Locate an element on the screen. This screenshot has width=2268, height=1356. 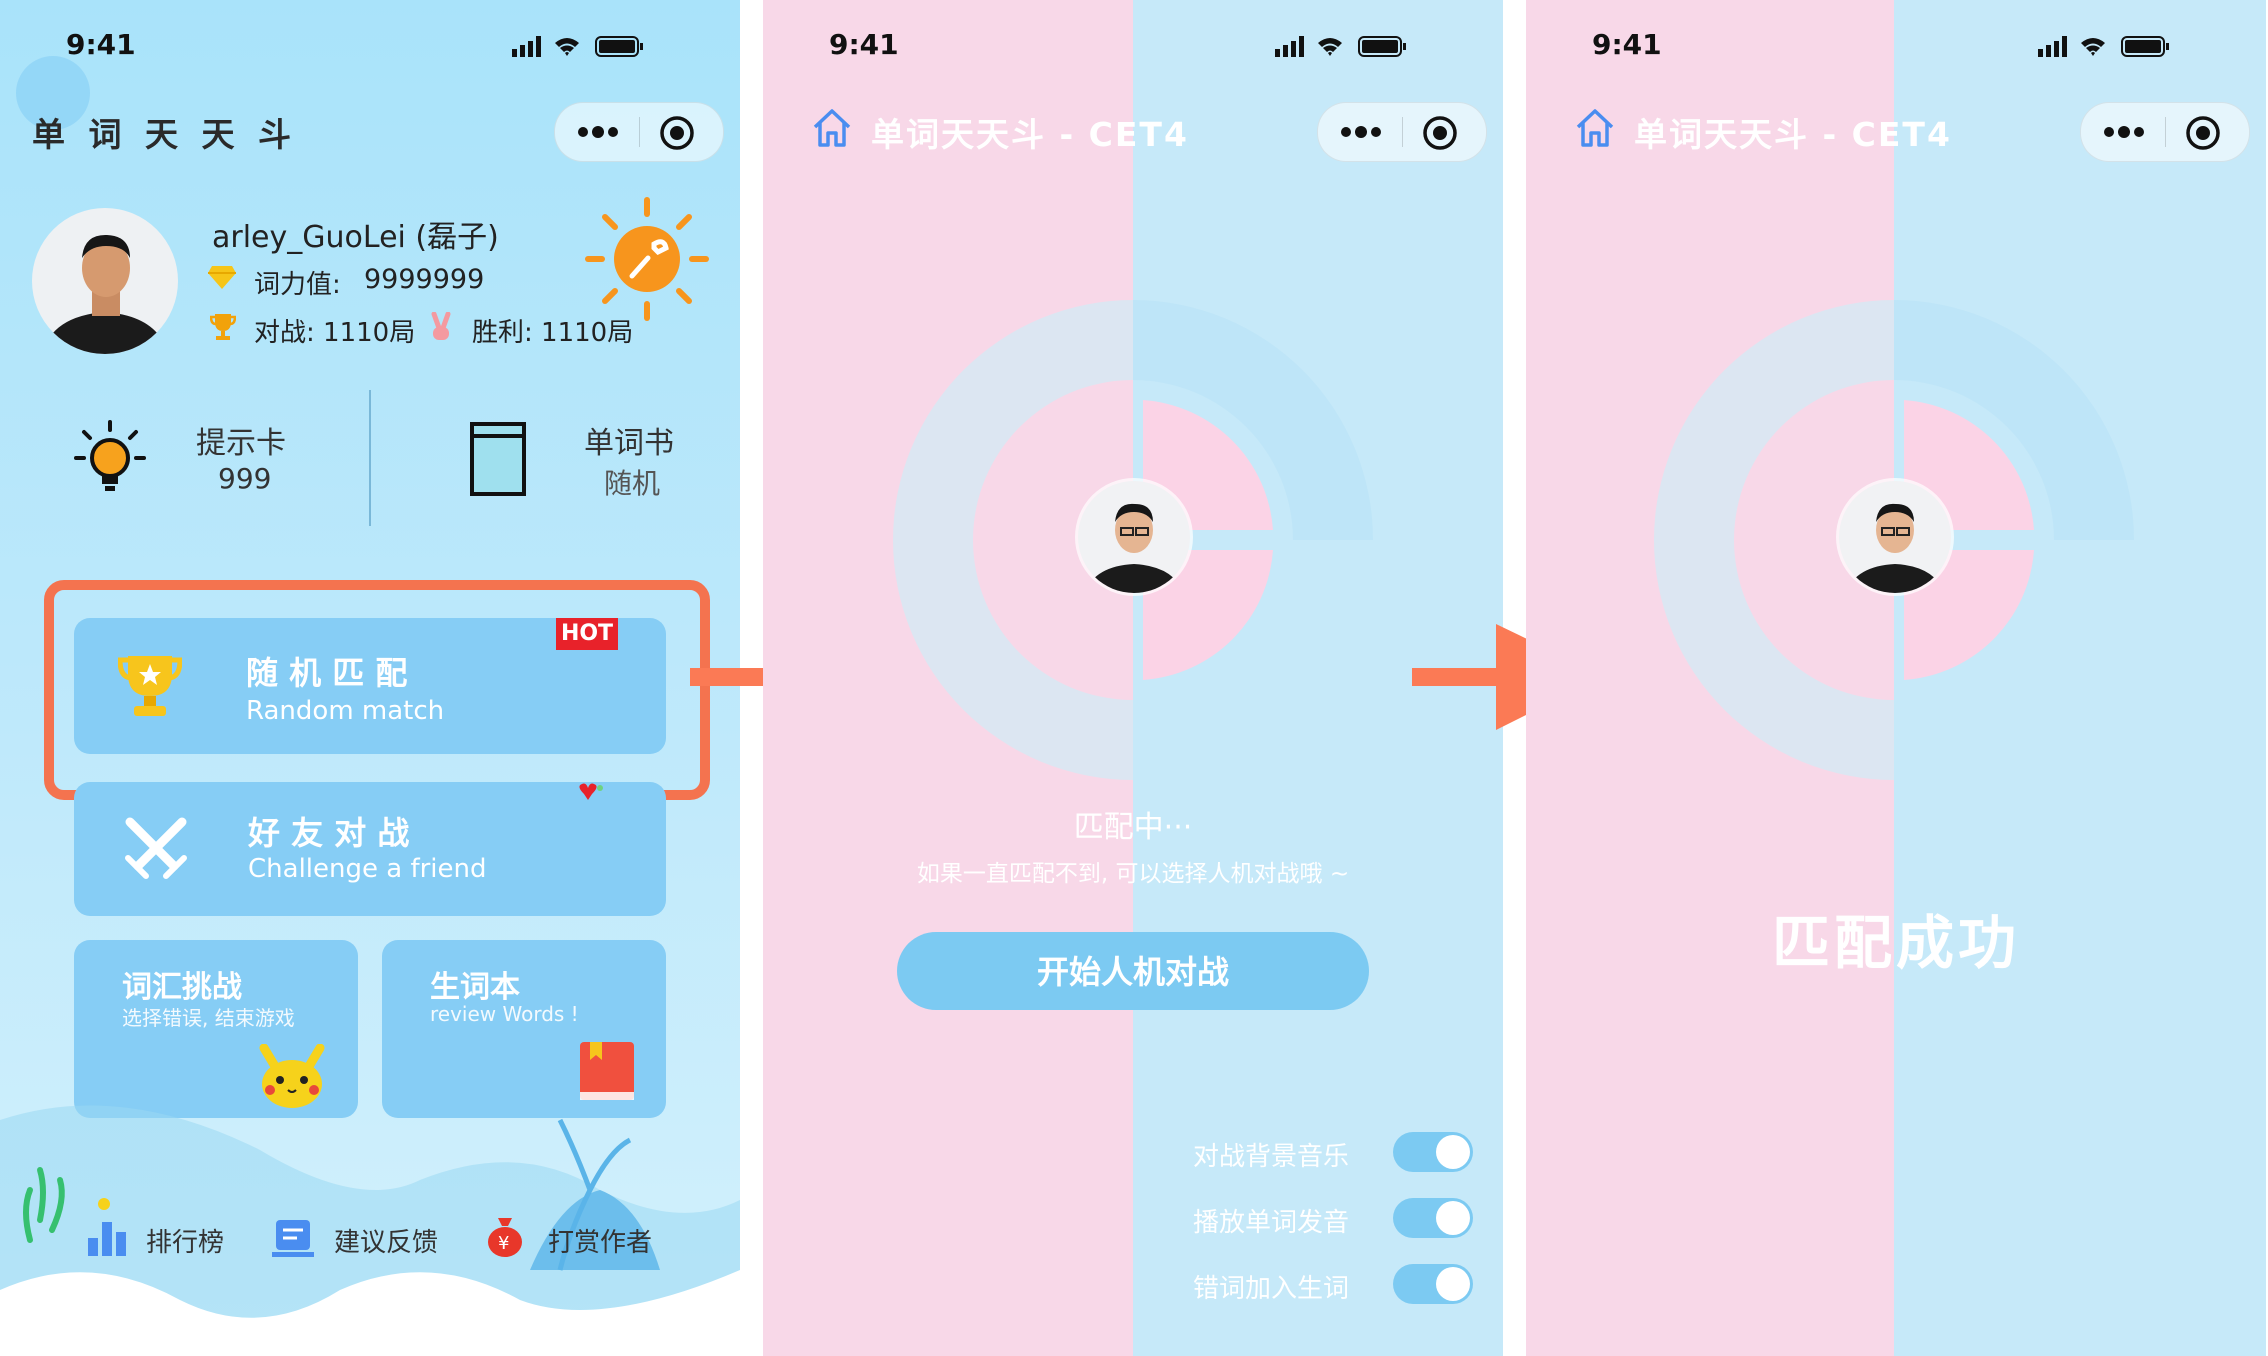
friend-battle-subtitle: Challenge a friend is located at coordinates (367, 869).